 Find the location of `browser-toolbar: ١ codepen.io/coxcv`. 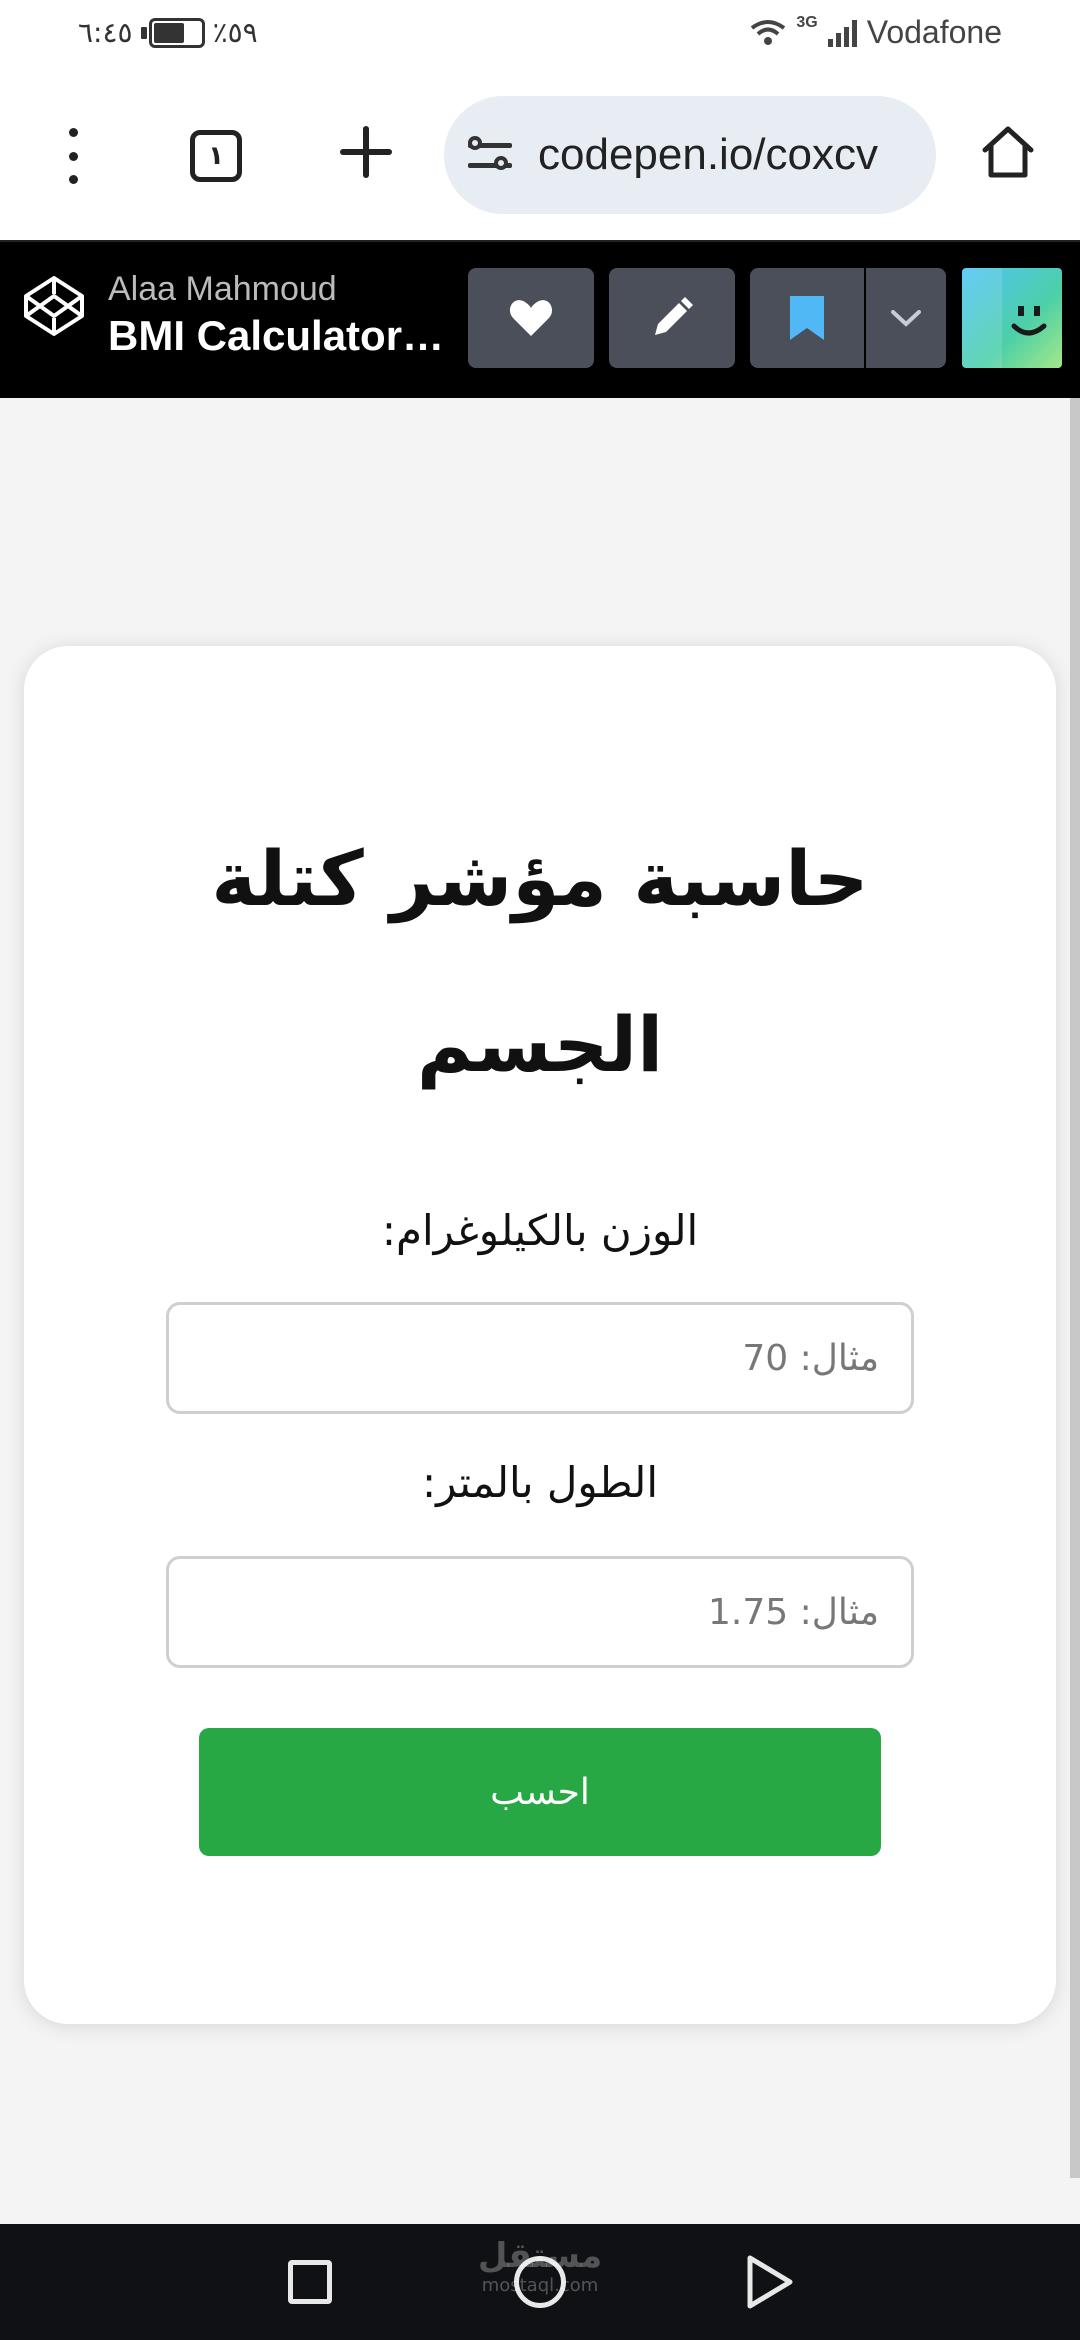

browser-toolbar: ١ codepen.io/coxcv is located at coordinates (540, 155).